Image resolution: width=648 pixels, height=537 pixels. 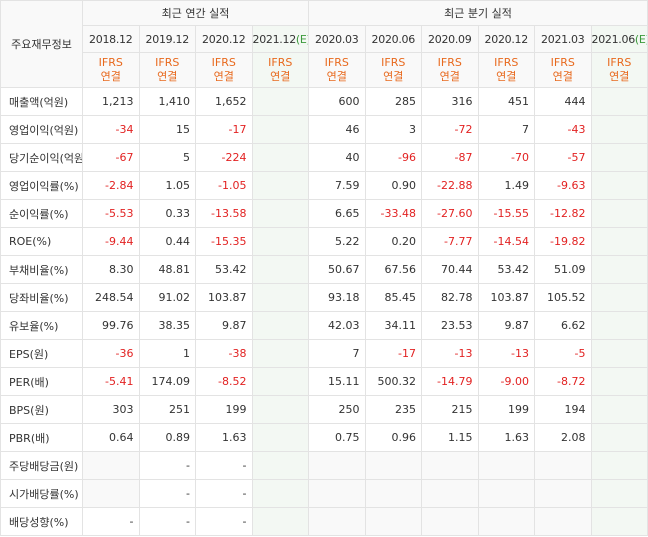 What do you see at coordinates (224, 157) in the screenshot?
I see `value-cell: -224` at bounding box center [224, 157].